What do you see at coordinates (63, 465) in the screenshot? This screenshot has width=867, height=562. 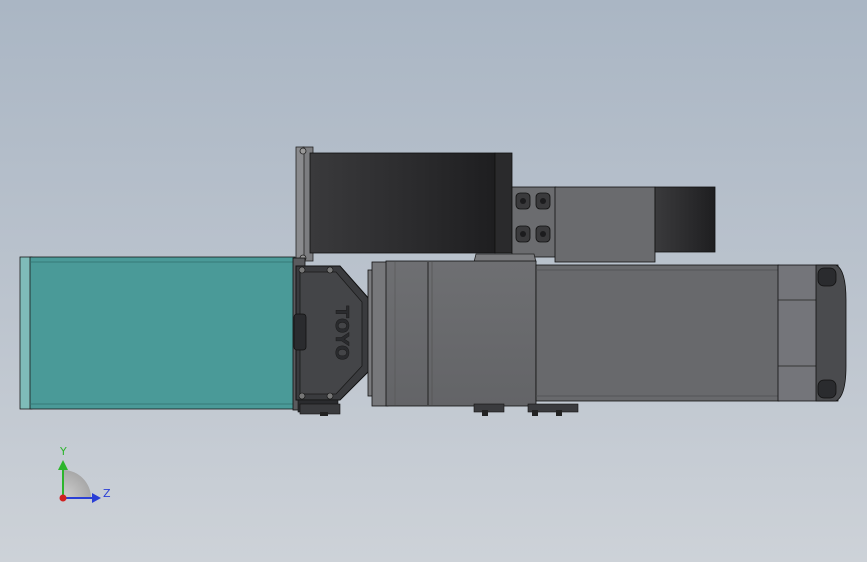 I see `y-axis-arrow-icon` at bounding box center [63, 465].